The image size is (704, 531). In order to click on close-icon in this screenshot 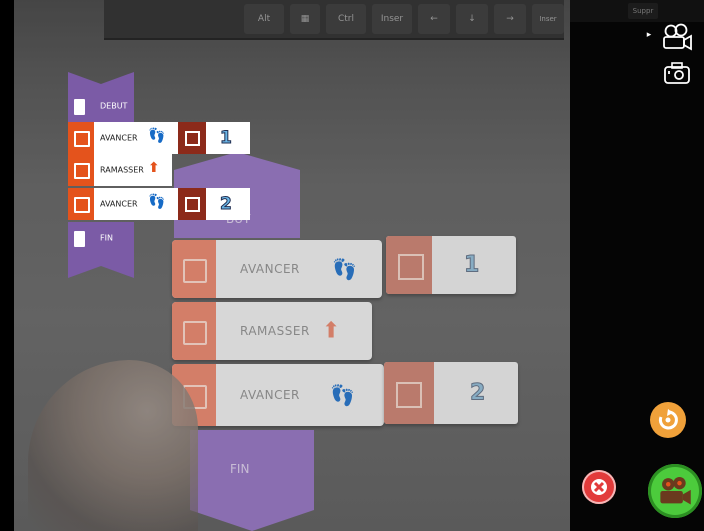, I will do `click(599, 487)`.